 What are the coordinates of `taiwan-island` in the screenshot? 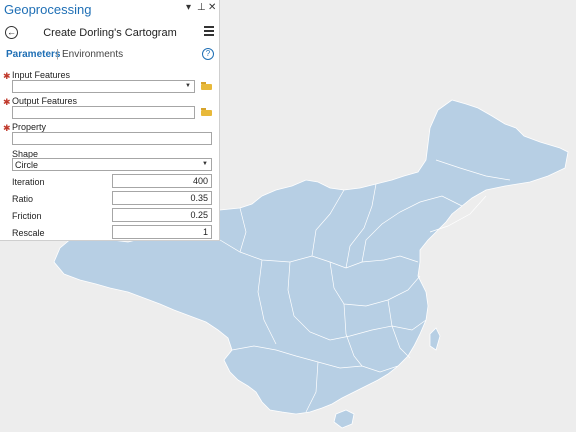 It's located at (435, 339).